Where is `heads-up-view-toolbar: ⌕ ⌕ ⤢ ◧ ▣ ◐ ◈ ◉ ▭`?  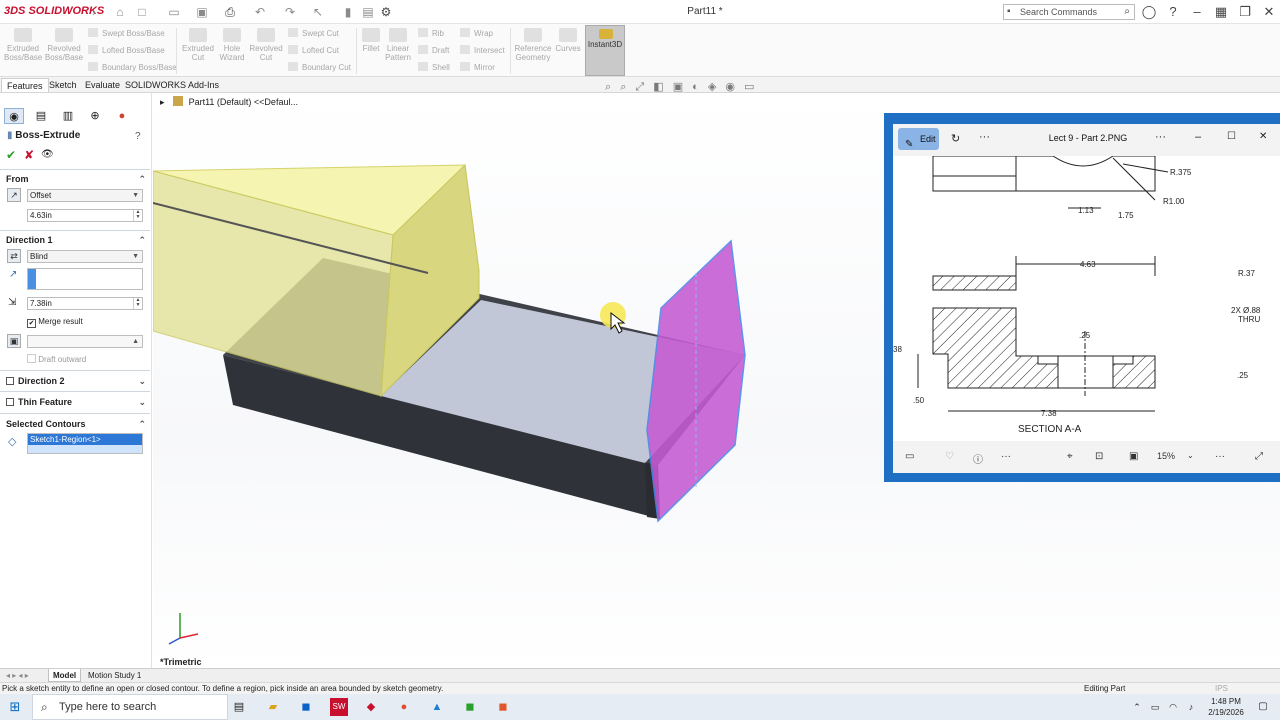
heads-up-view-toolbar: ⌕ ⌕ ⤢ ◧ ▣ ◐ ◈ ◉ ▭ is located at coordinates (681, 87).